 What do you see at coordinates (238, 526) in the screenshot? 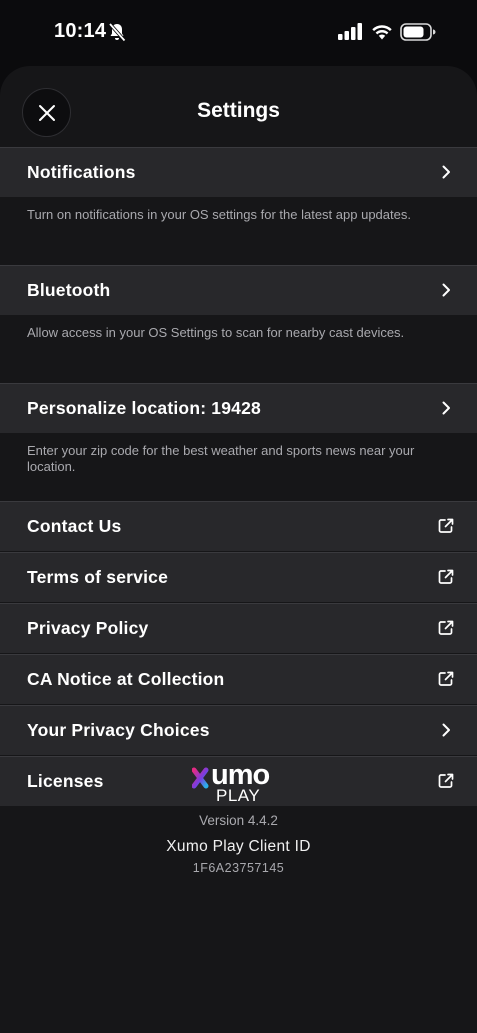
I see `contact-us-row: Contact Us` at bounding box center [238, 526].